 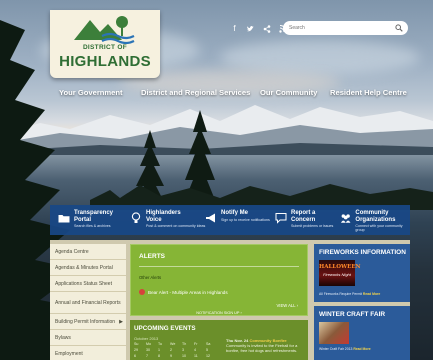 What do you see at coordinates (121, 321) in the screenshot?
I see `chevron-right-icon: ▶` at bounding box center [121, 321].